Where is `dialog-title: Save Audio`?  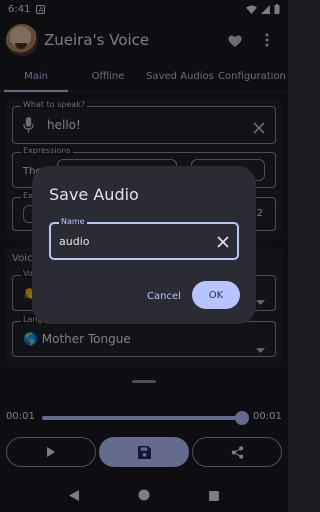 dialog-title: Save Audio is located at coordinates (94, 194).